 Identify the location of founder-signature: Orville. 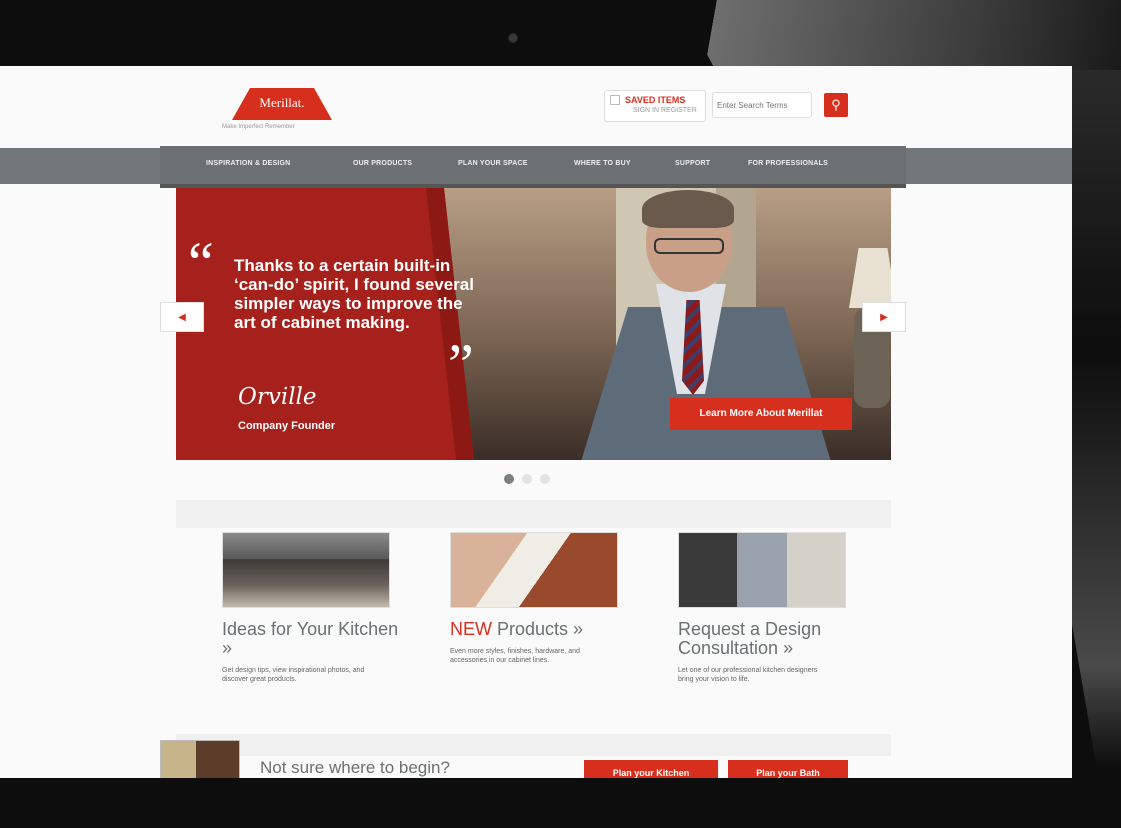
(277, 397).